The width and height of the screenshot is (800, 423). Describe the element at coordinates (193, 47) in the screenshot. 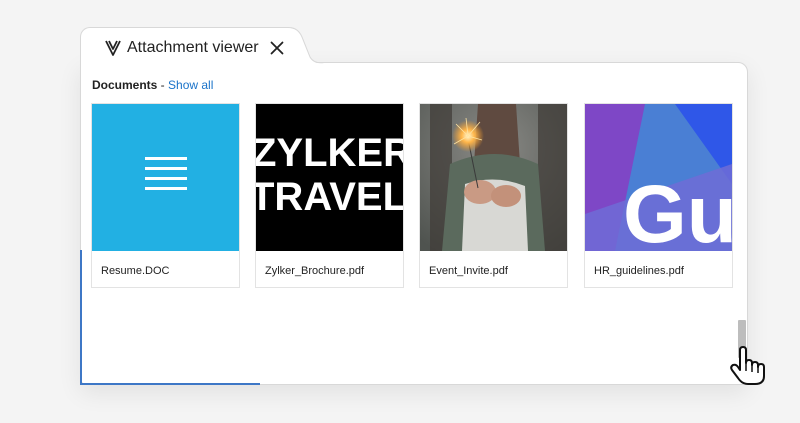

I see `window-title: Attachment viewer` at that location.